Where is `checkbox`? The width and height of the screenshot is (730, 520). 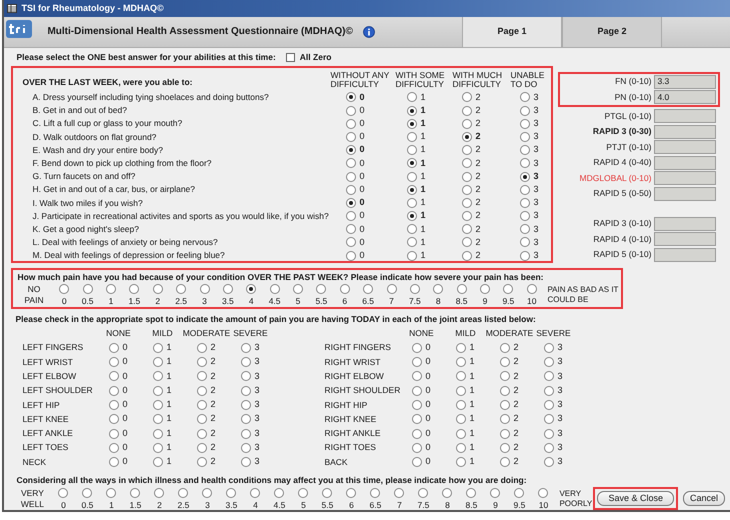 checkbox is located at coordinates (290, 57).